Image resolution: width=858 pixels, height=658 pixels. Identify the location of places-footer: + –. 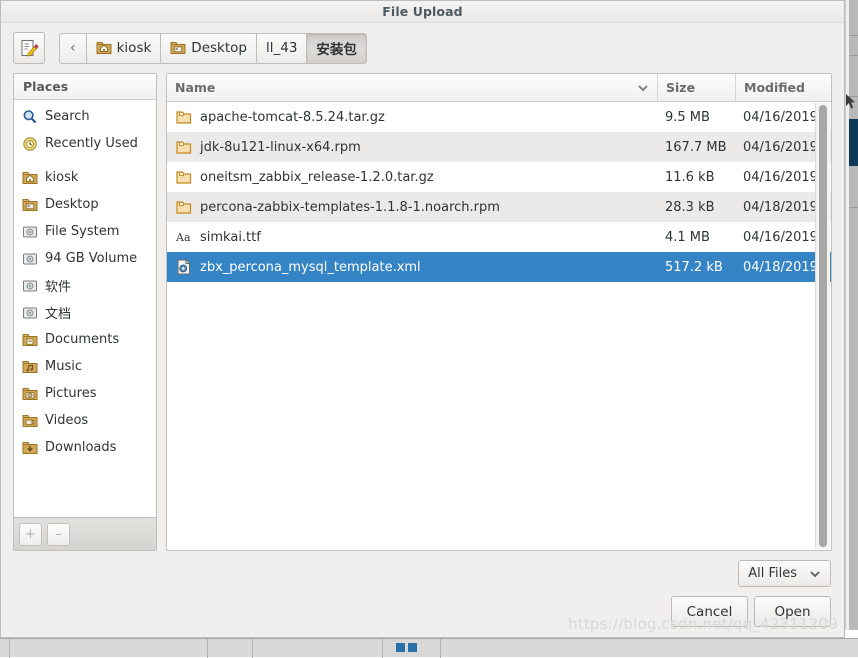
(85, 533).